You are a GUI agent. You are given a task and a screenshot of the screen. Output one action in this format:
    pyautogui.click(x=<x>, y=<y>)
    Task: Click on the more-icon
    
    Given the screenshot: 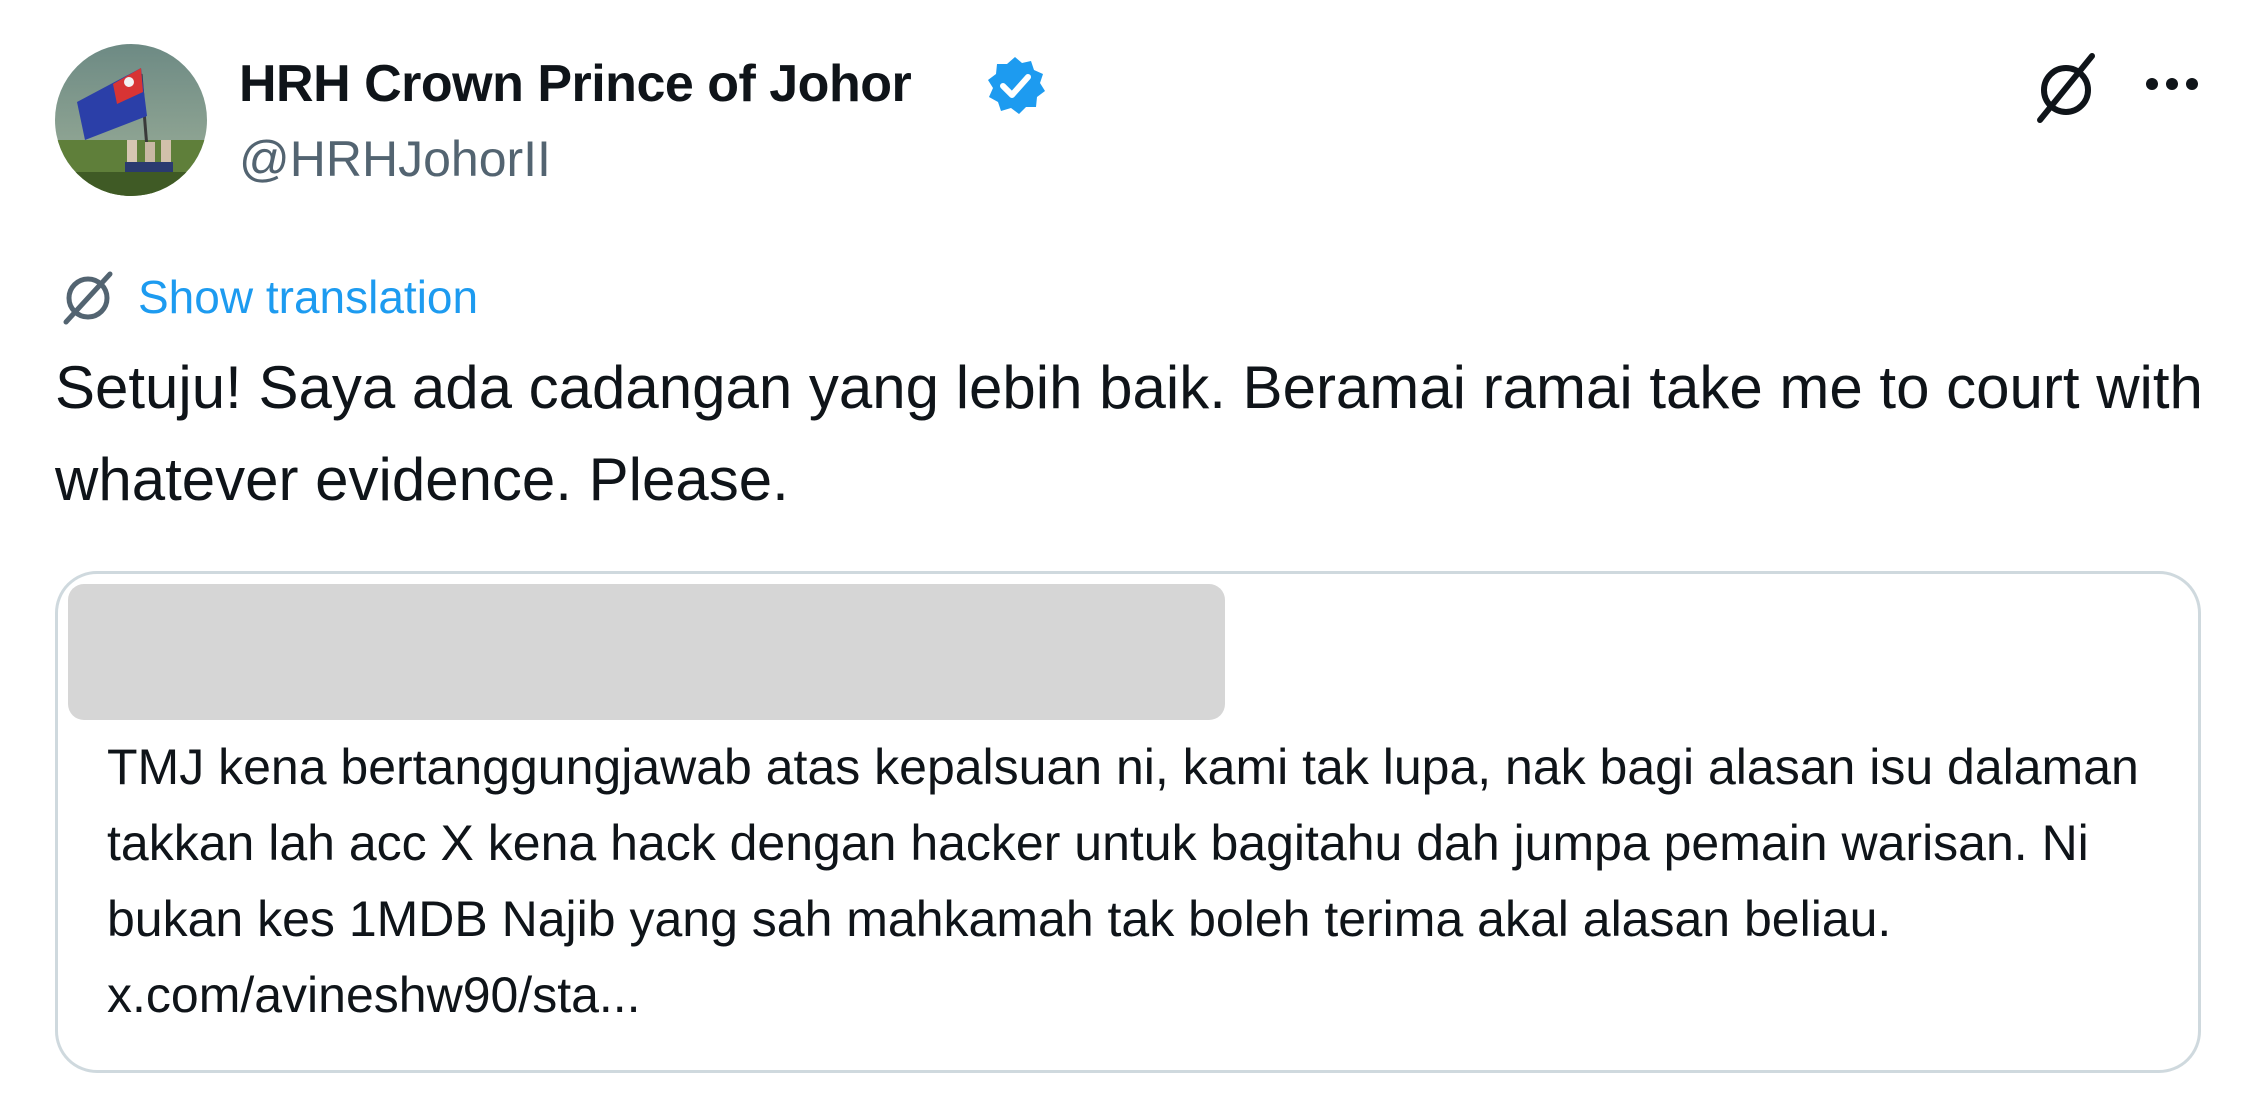 What is the action you would take?
    pyautogui.click(x=2172, y=84)
    